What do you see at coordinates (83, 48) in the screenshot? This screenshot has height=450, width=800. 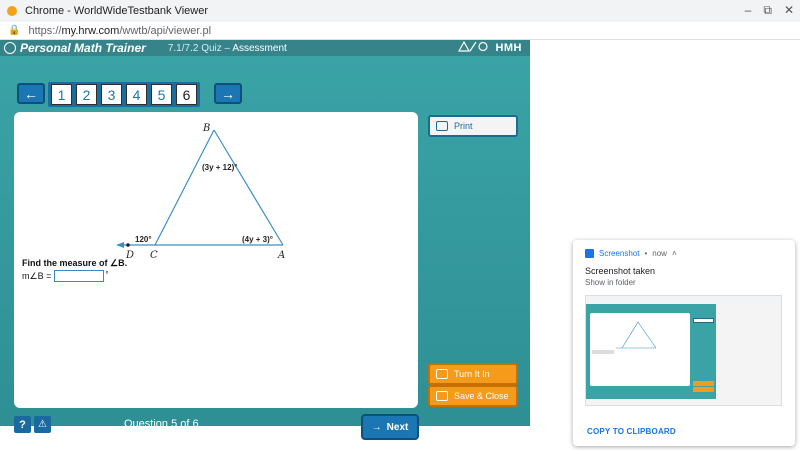 I see `brand-name: Personal Math Trainer` at bounding box center [83, 48].